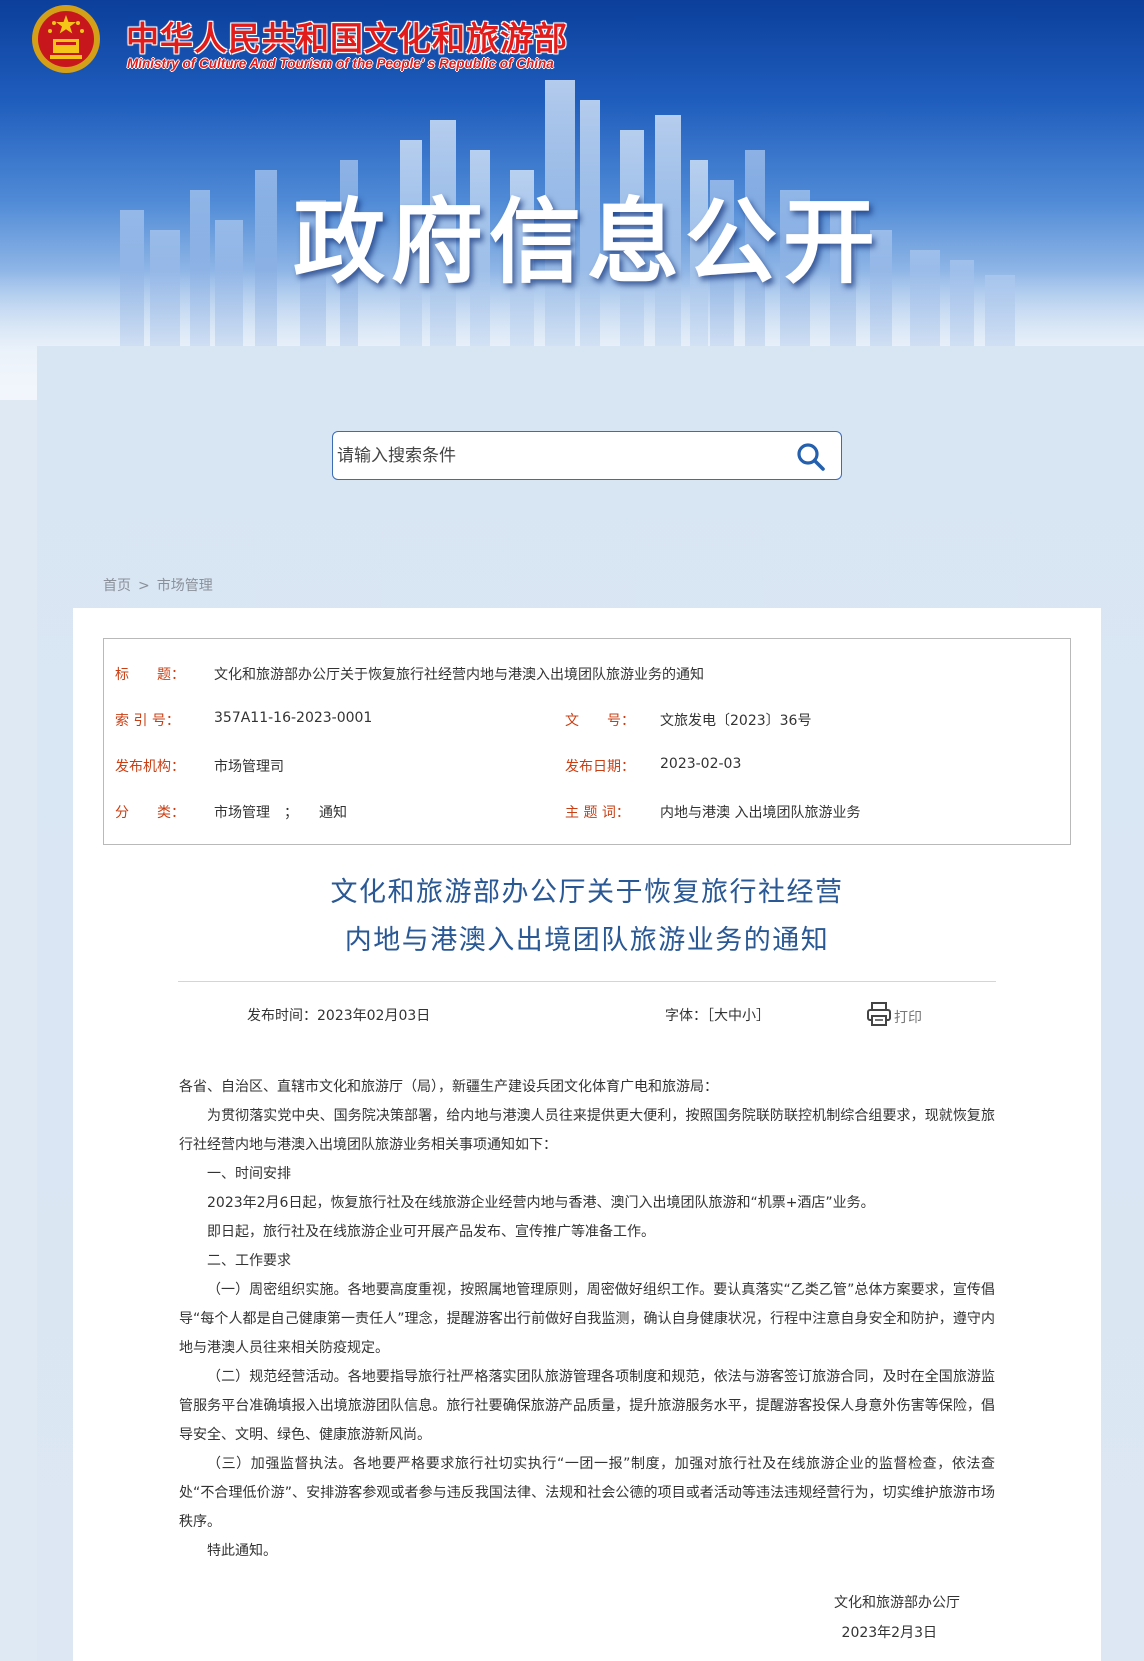  I want to click on meta-index-label: 索 引 号：, so click(147, 721).